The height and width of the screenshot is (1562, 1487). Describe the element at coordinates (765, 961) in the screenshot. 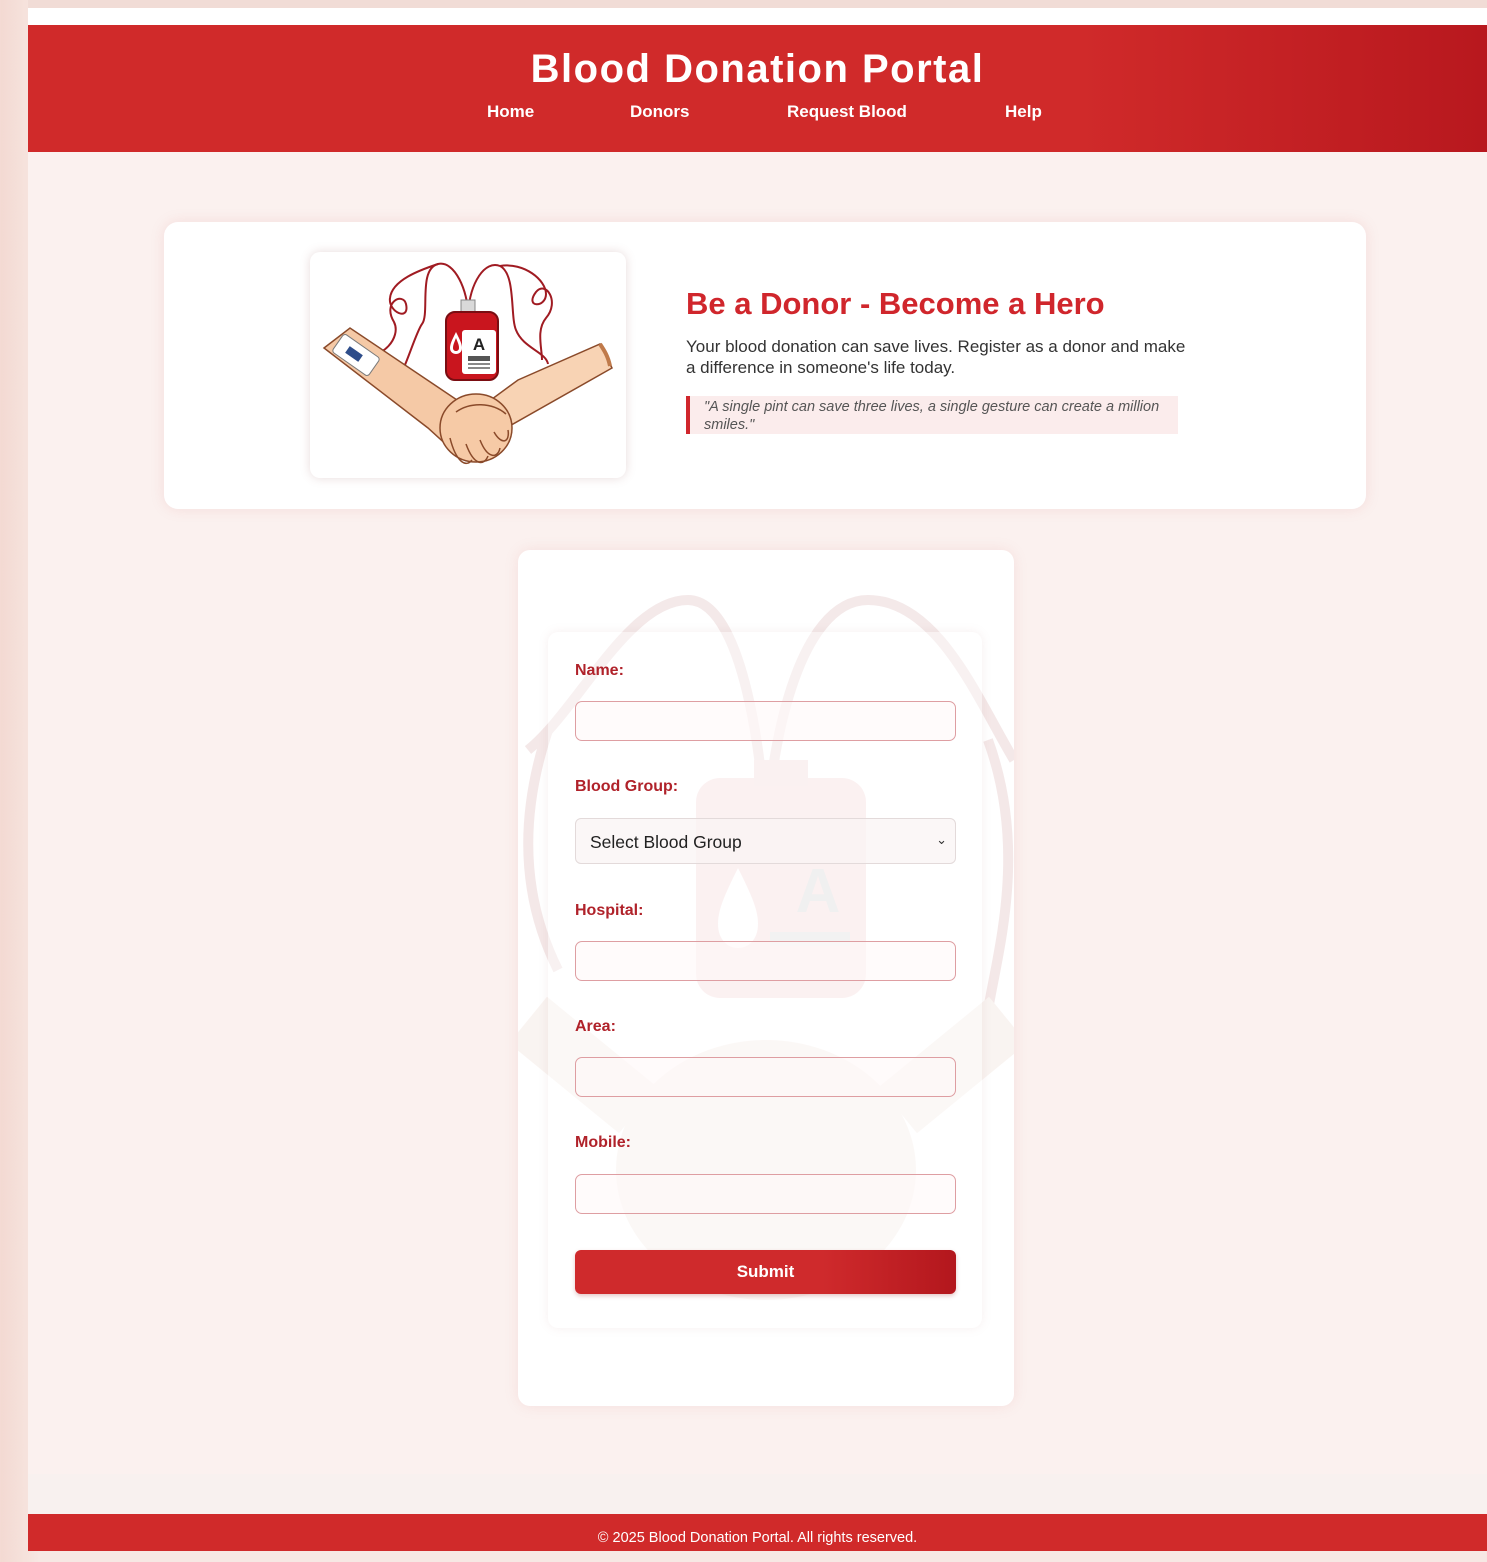

I see `hospital-input` at that location.